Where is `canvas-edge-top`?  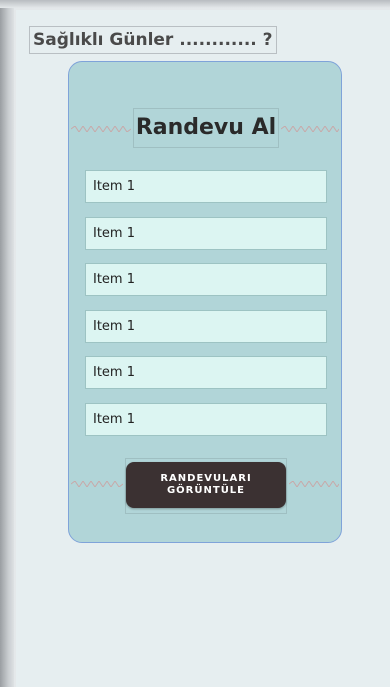
canvas-edge-top is located at coordinates (195, 4).